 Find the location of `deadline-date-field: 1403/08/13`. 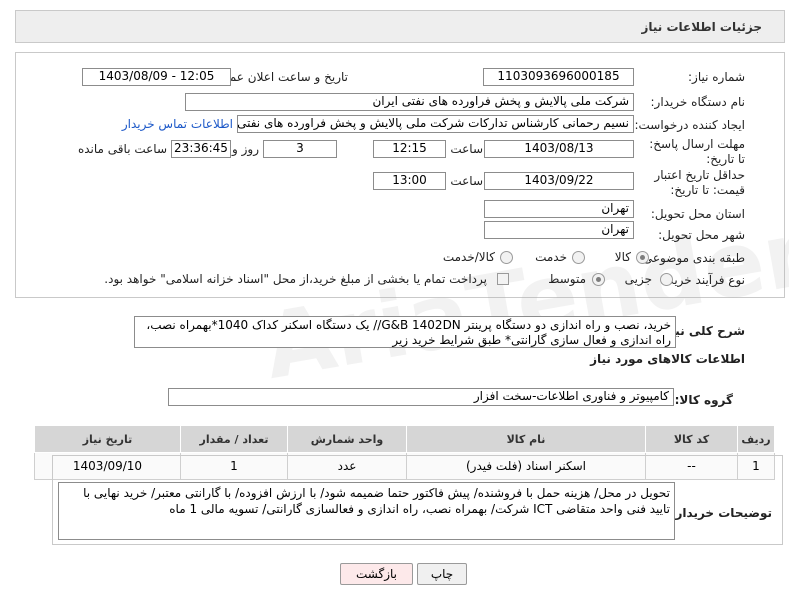

deadline-date-field: 1403/08/13 is located at coordinates (559, 149).